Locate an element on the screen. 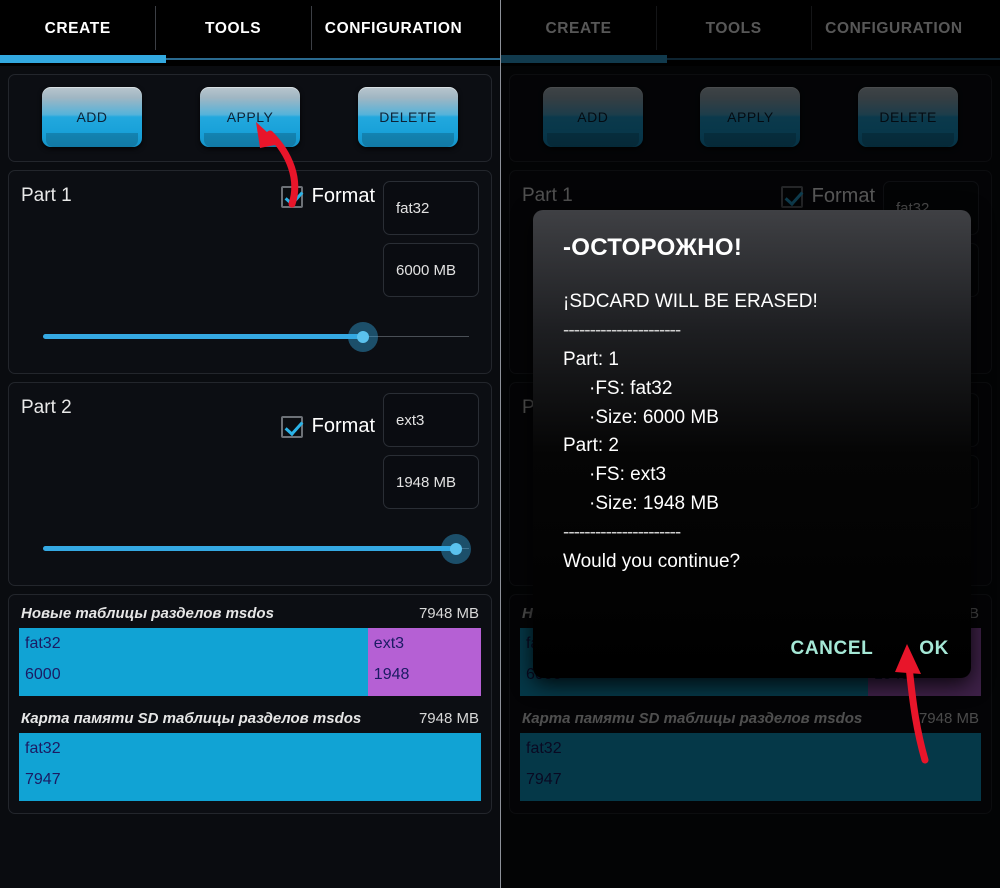 The height and width of the screenshot is (888, 1000). dialog-part2-size: ·Size: 1948 MB is located at coordinates (654, 504).